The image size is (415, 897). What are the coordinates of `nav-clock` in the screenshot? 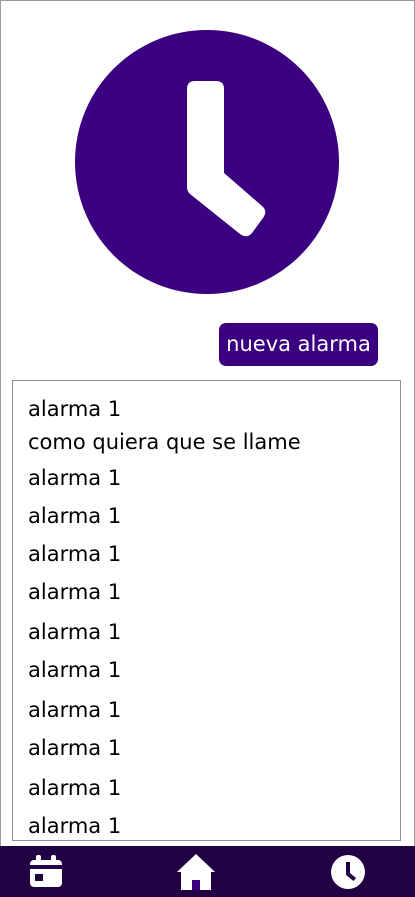 It's located at (348, 871).